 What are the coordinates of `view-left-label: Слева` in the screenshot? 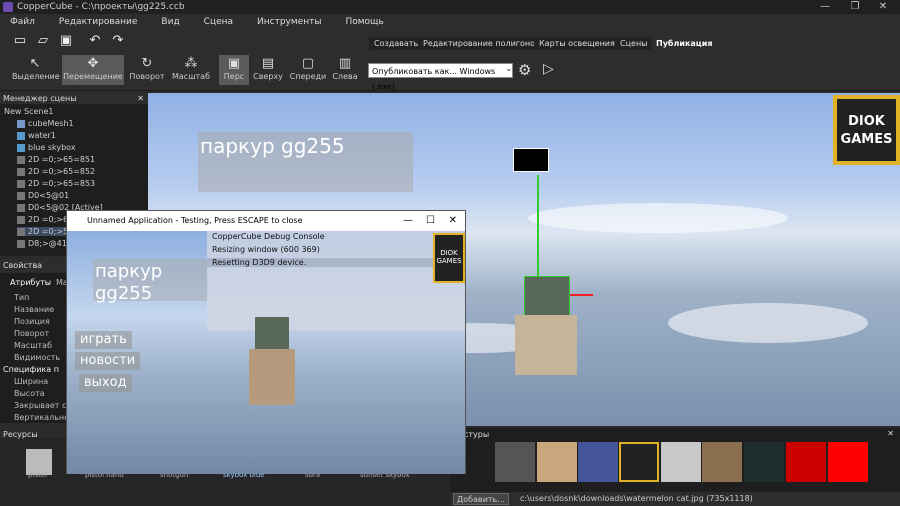 It's located at (345, 76).